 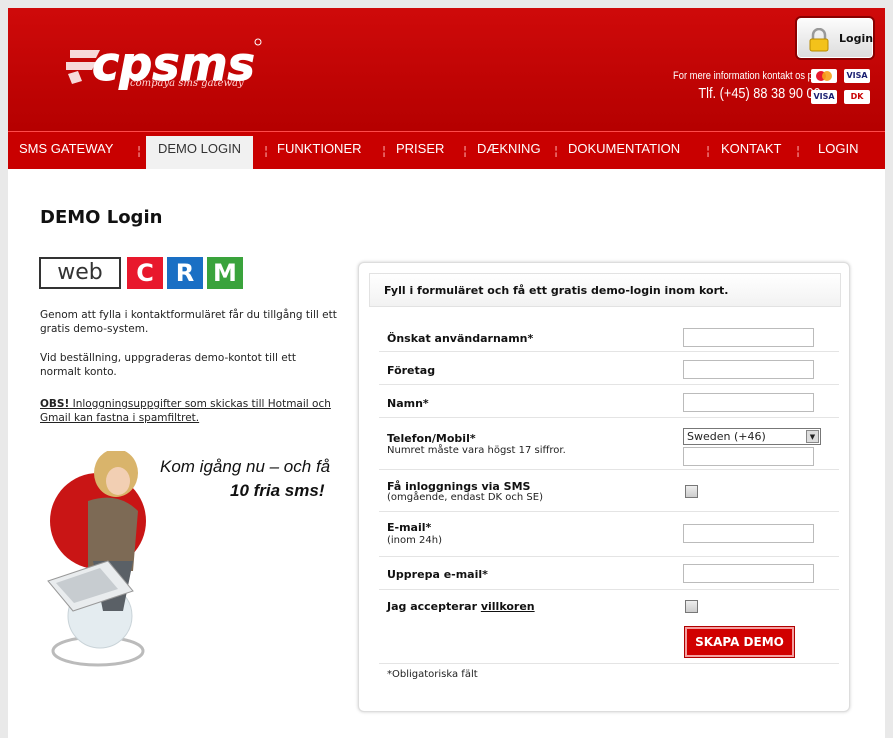 I want to click on webcrm-c: C, so click(x=145, y=273).